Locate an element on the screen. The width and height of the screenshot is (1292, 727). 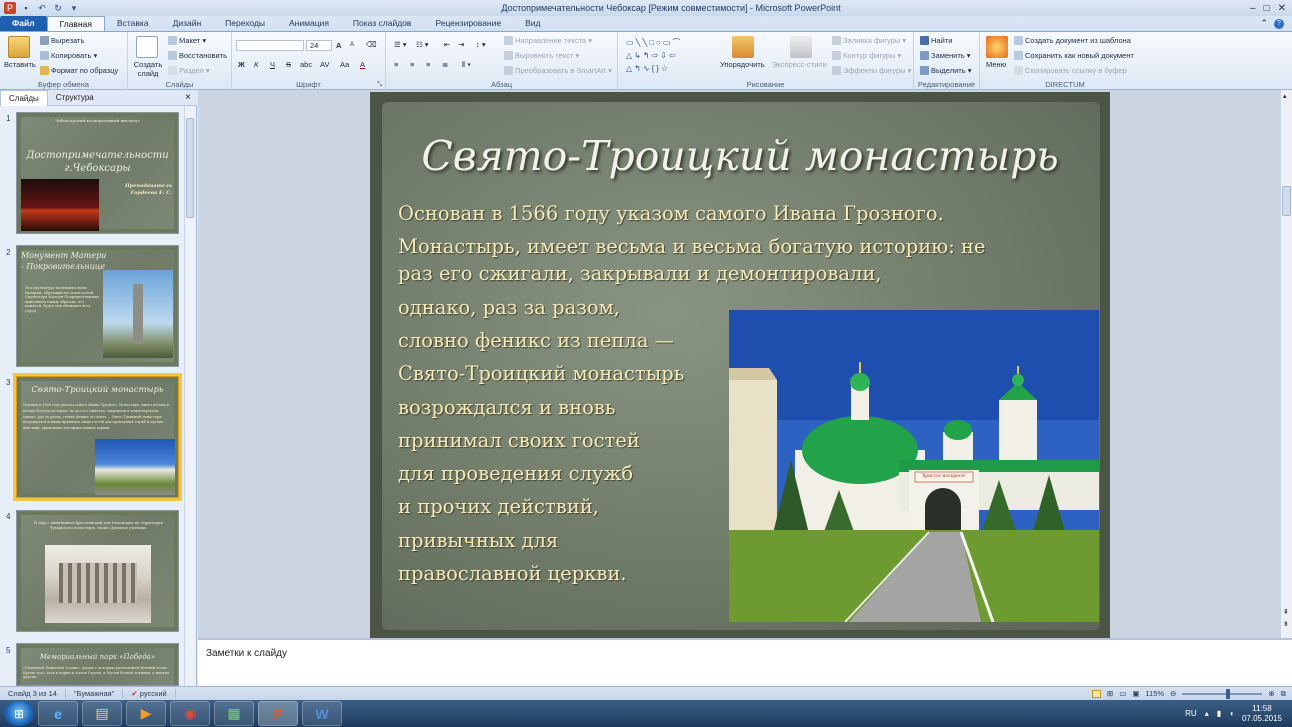
replace-button: Заменить ▾ is located at coordinates (945, 55).